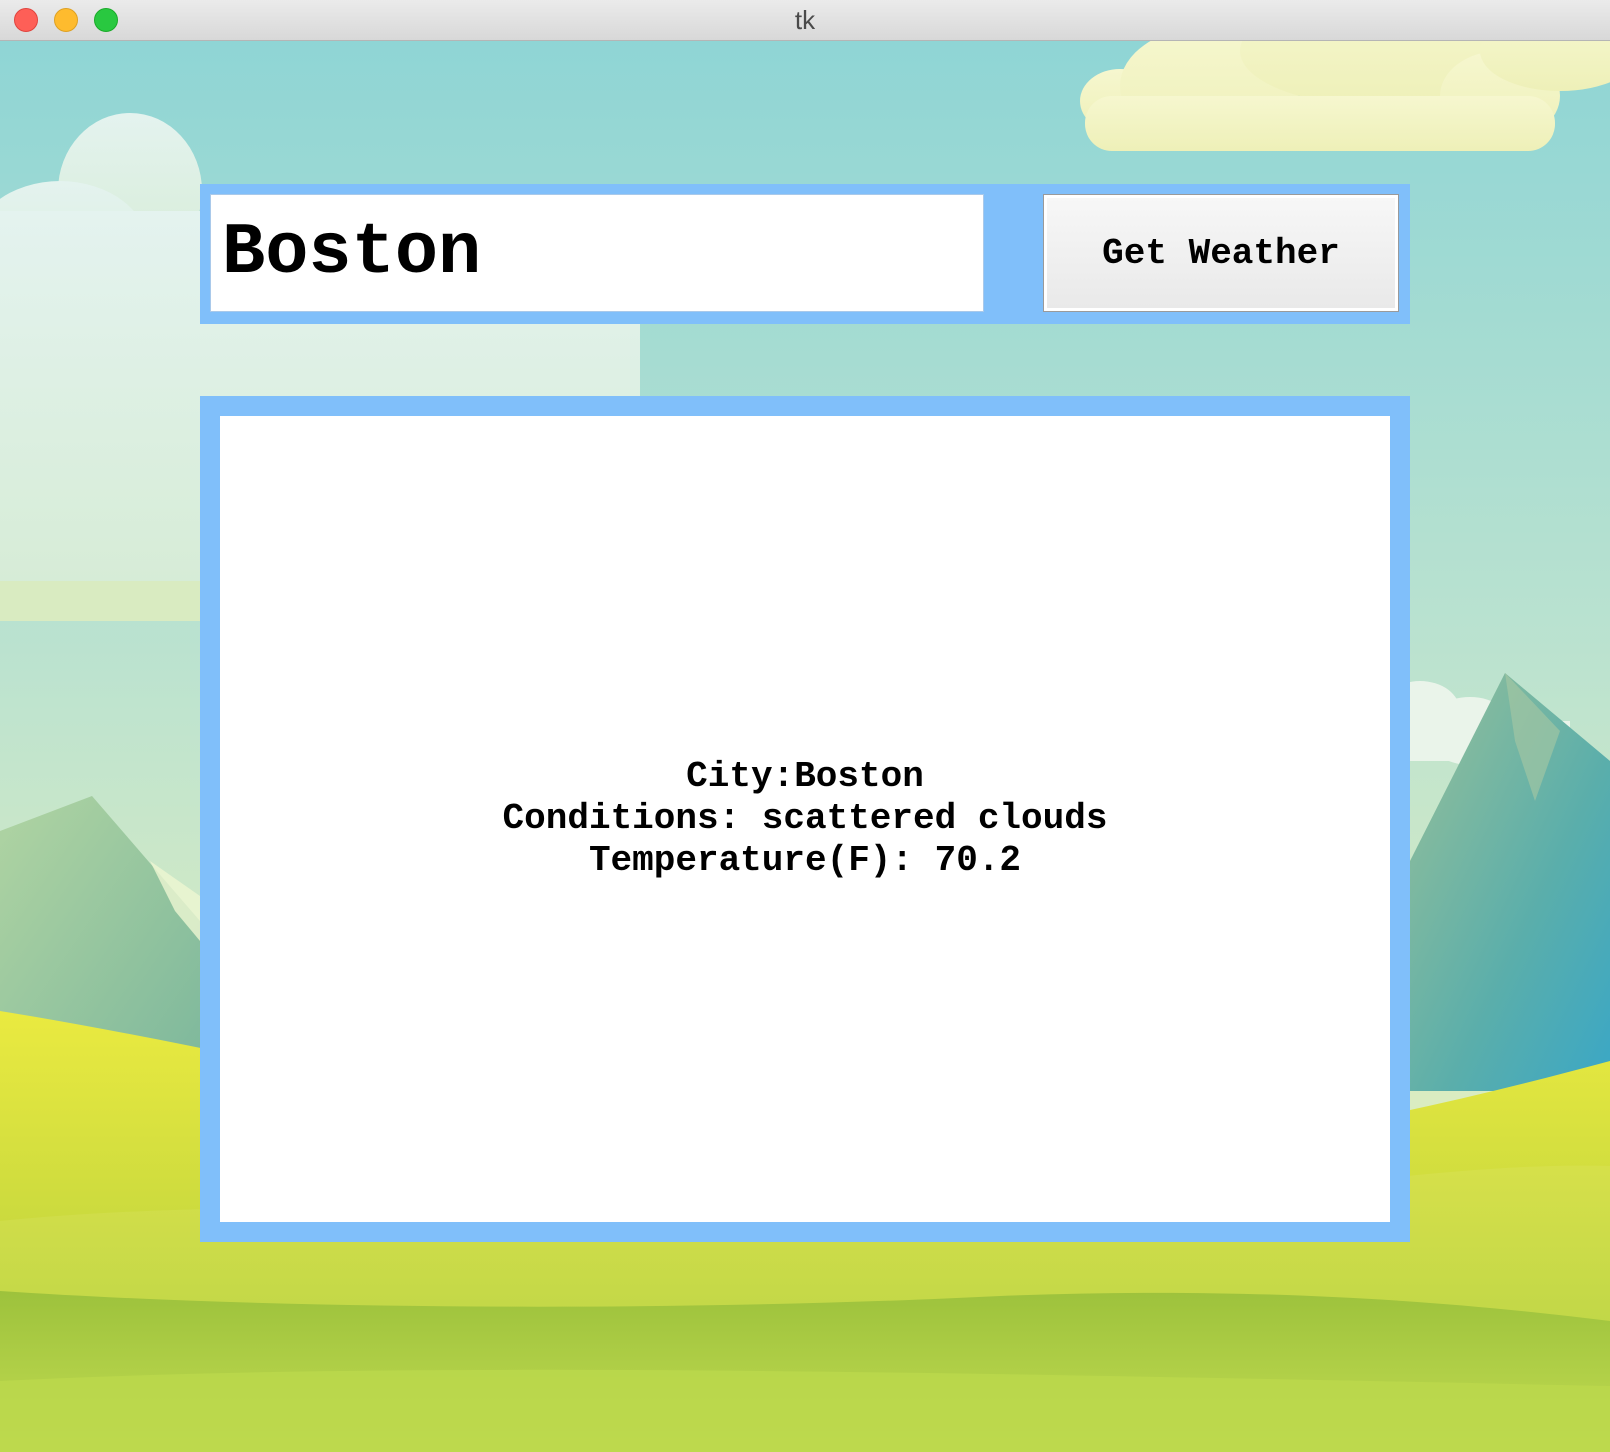 This screenshot has height=1452, width=1610. I want to click on get-weather-button: Get Weather, so click(1221, 253).